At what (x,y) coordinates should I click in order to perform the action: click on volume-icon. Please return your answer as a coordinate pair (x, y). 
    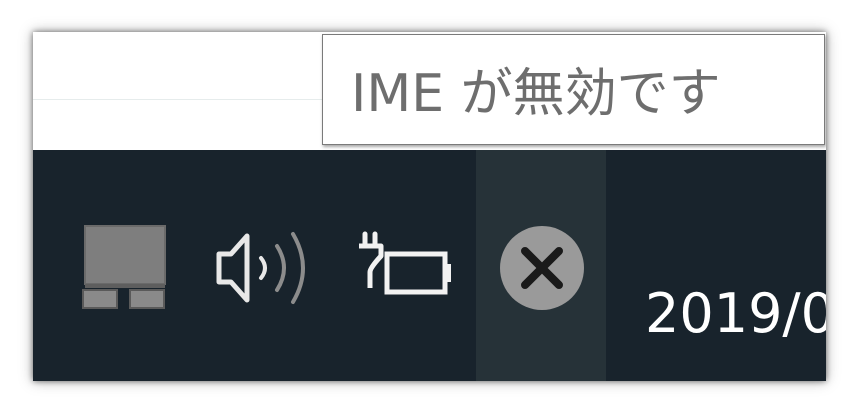
    Looking at the image, I should click on (268, 268).